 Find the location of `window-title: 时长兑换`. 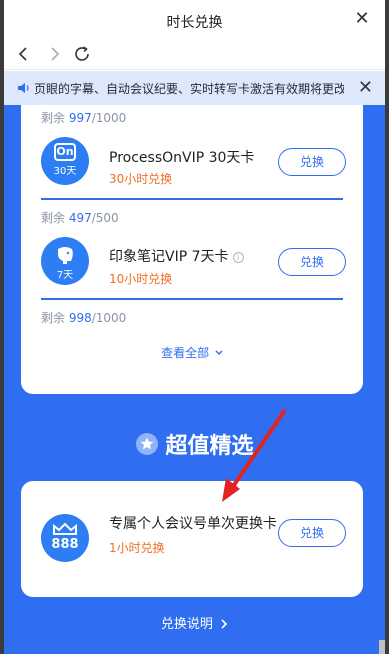

window-title: 时长兑换 is located at coordinates (194, 23).